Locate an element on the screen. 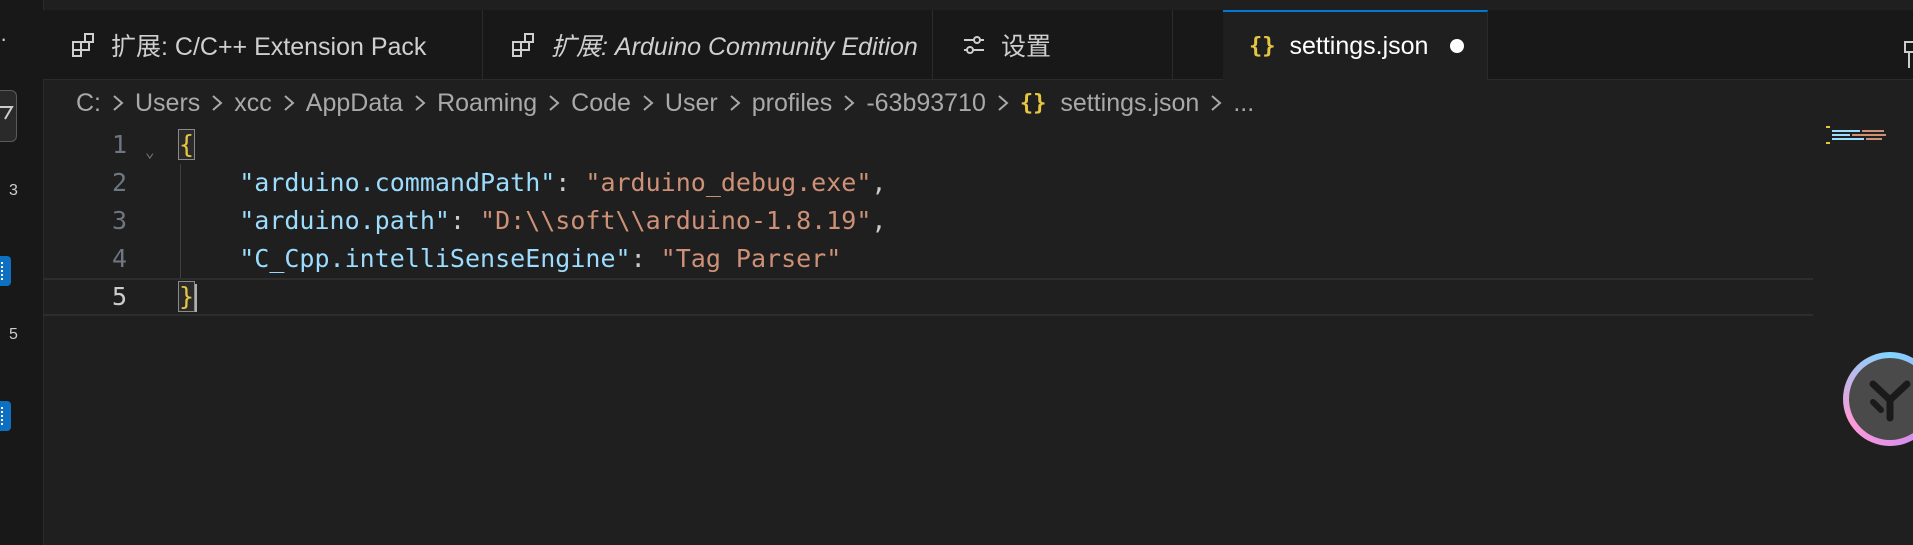 This screenshot has height=545, width=1913. code-line-current: 5 } is located at coordinates (928, 297).